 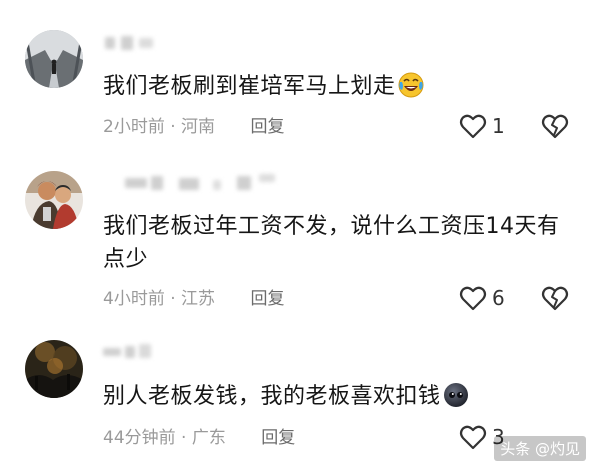 What do you see at coordinates (300, 126) in the screenshot?
I see `comment-actions: 1` at bounding box center [300, 126].